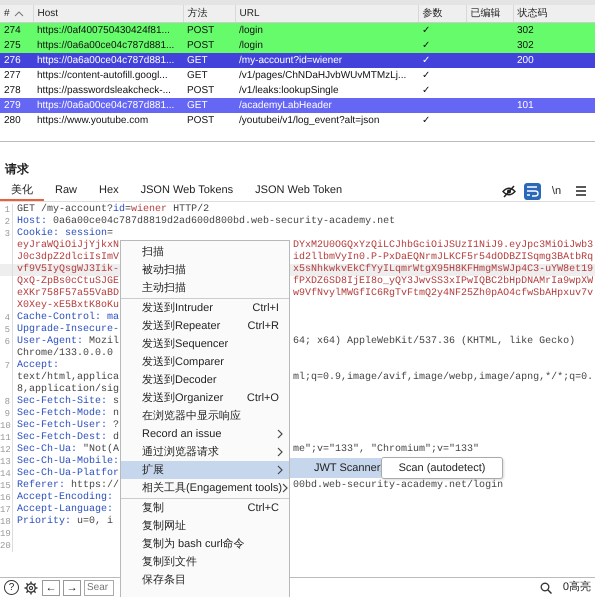 This screenshot has height=597, width=595. I want to click on sort-up-icon, so click(19, 13).